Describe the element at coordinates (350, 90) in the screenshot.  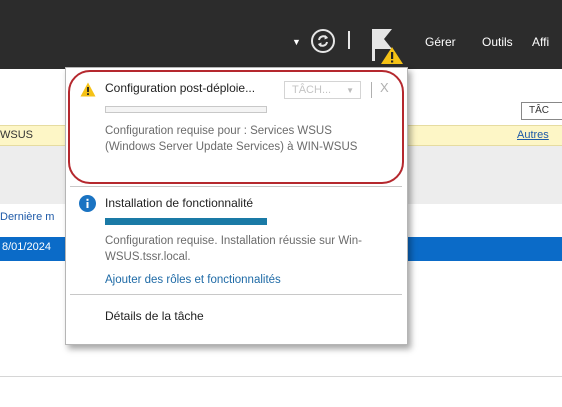
I see `chevron-down-icon: ▼` at that location.